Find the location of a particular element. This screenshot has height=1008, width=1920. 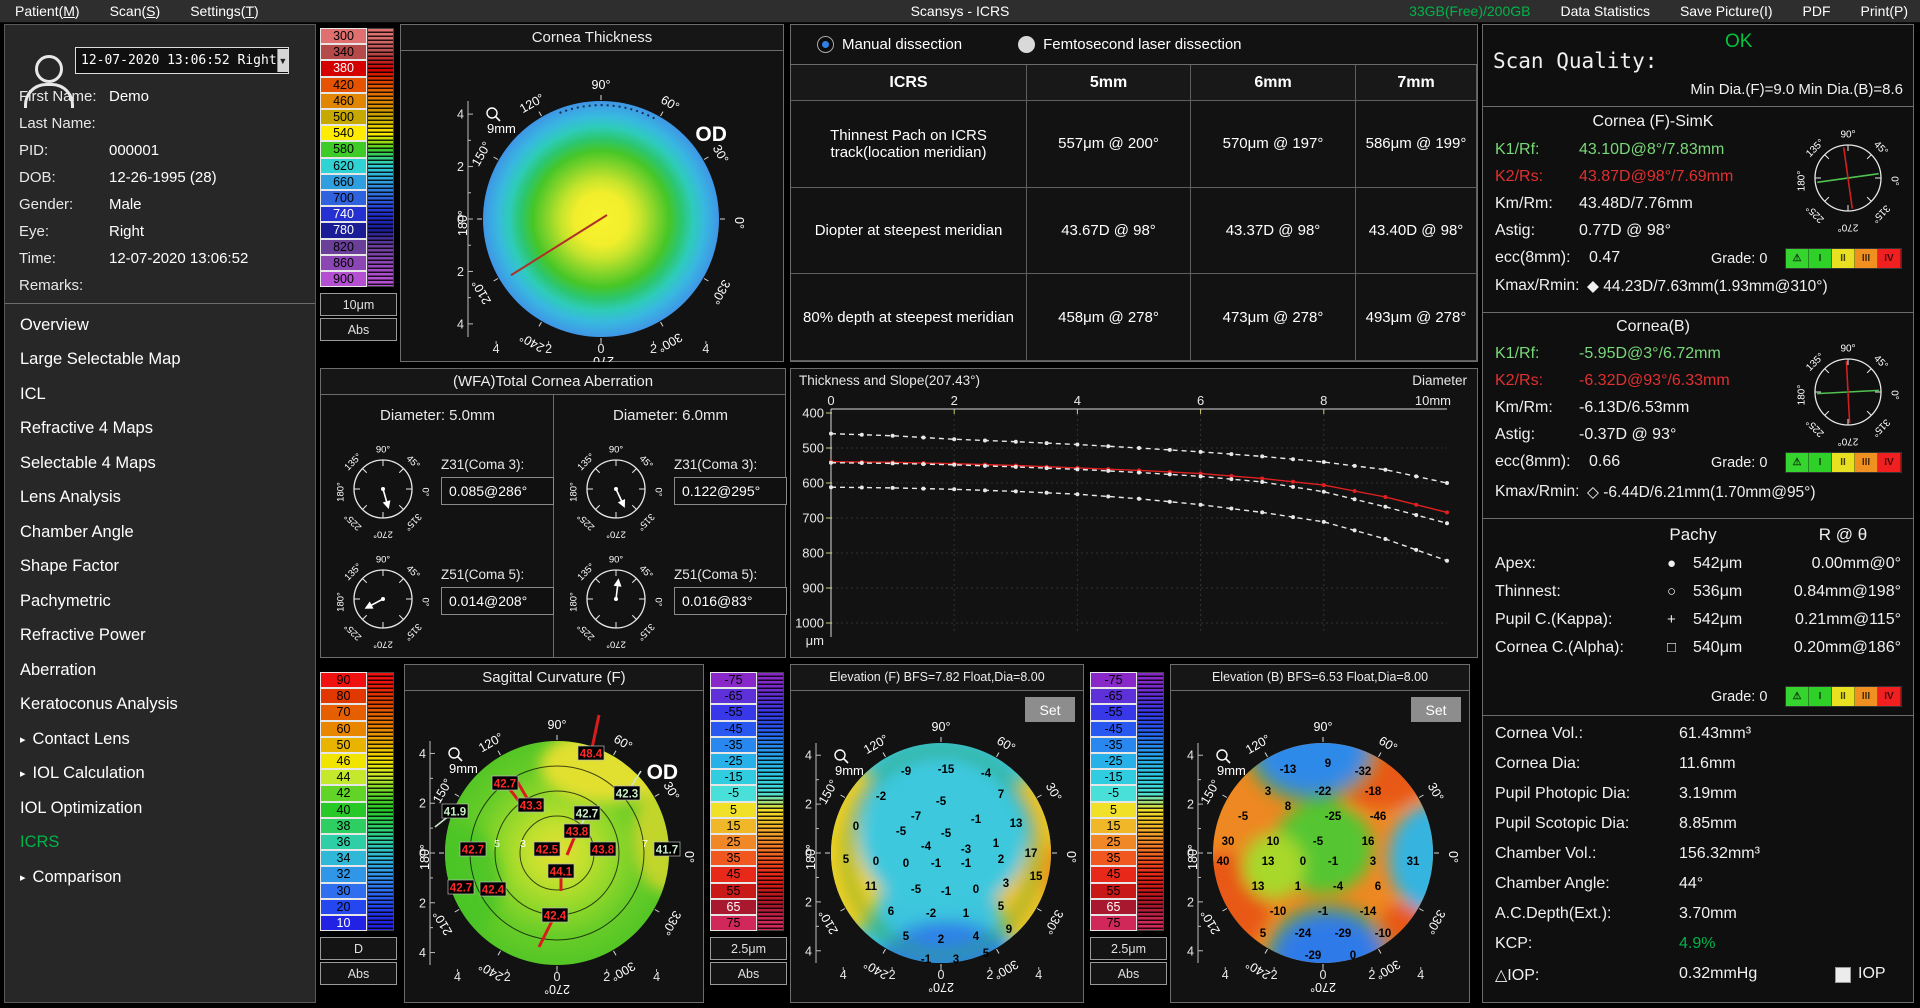

scale-unit: 2.5μm is located at coordinates (748, 949).